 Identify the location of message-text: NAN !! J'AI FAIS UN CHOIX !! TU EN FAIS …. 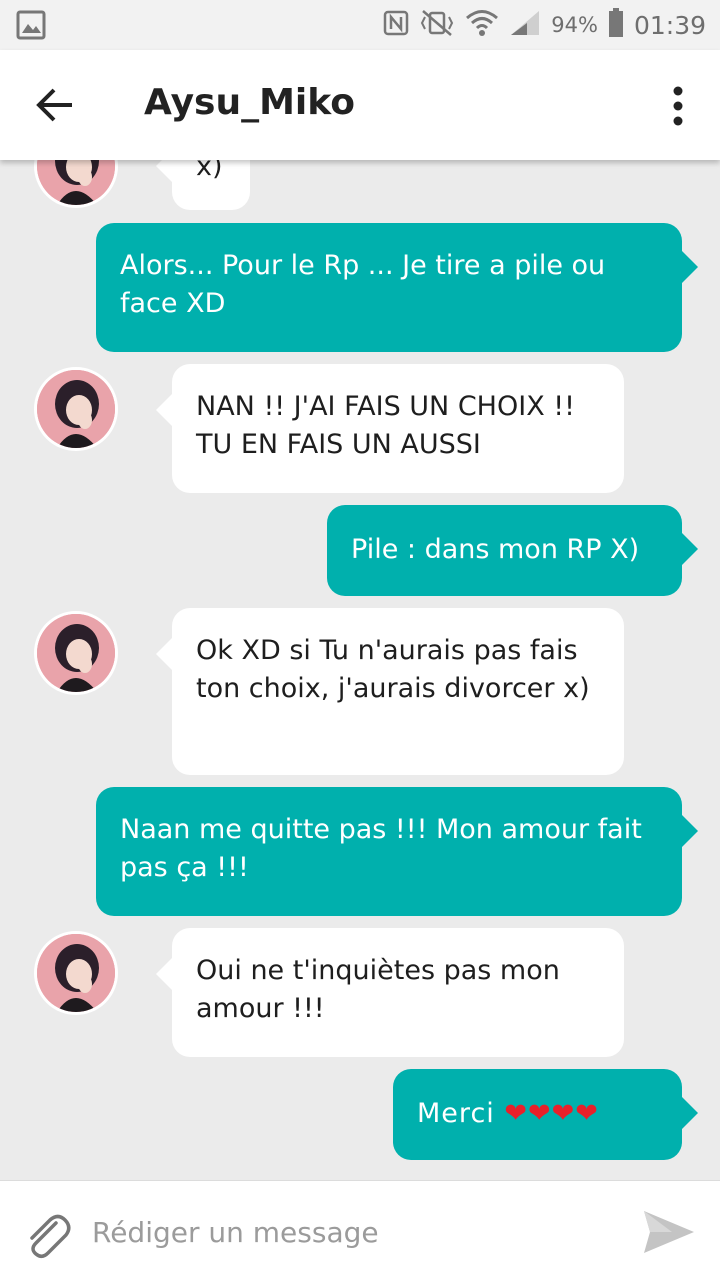
(385, 425).